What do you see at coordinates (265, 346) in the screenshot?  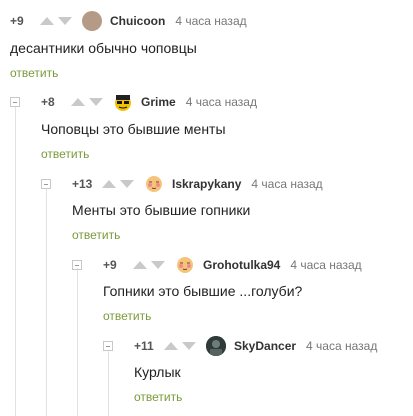 I see `author-name: SkyDancer` at bounding box center [265, 346].